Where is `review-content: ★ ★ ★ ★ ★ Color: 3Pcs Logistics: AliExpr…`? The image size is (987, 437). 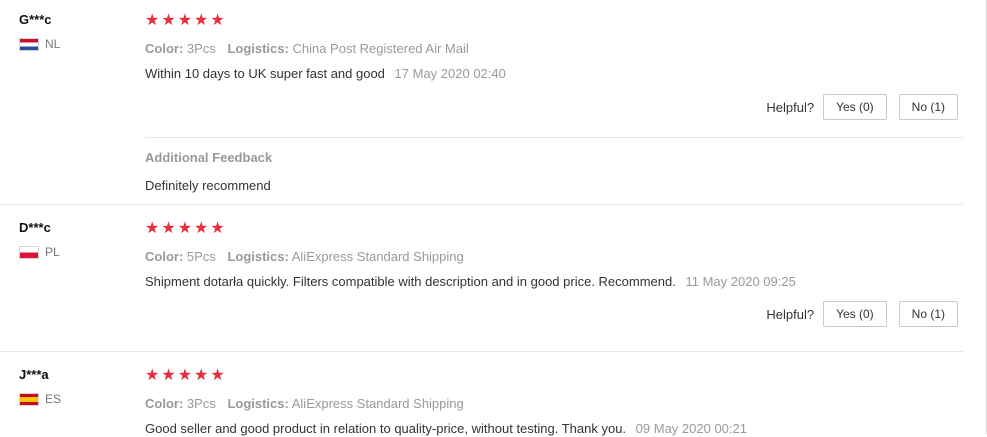
review-content: ★ ★ ★ ★ ★ Color: 3Pcs Logistics: AliExpr… is located at coordinates (554, 402).